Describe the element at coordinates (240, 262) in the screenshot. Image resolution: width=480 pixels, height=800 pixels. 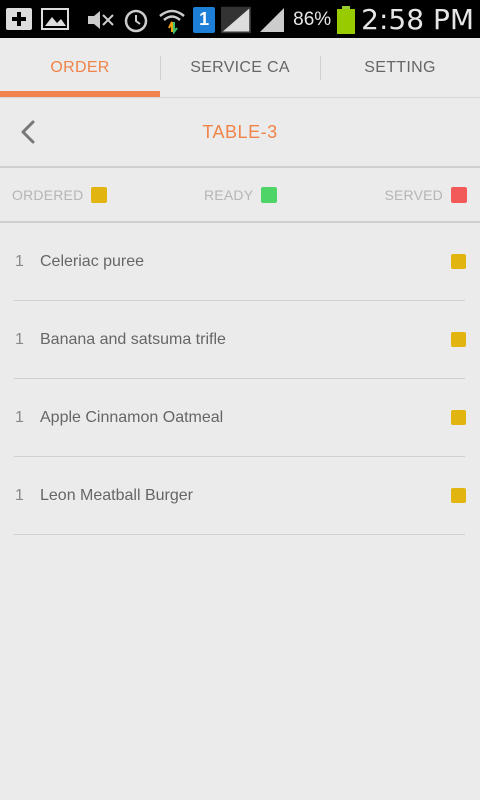
I see `list-item: 1 Celeriac puree` at that location.